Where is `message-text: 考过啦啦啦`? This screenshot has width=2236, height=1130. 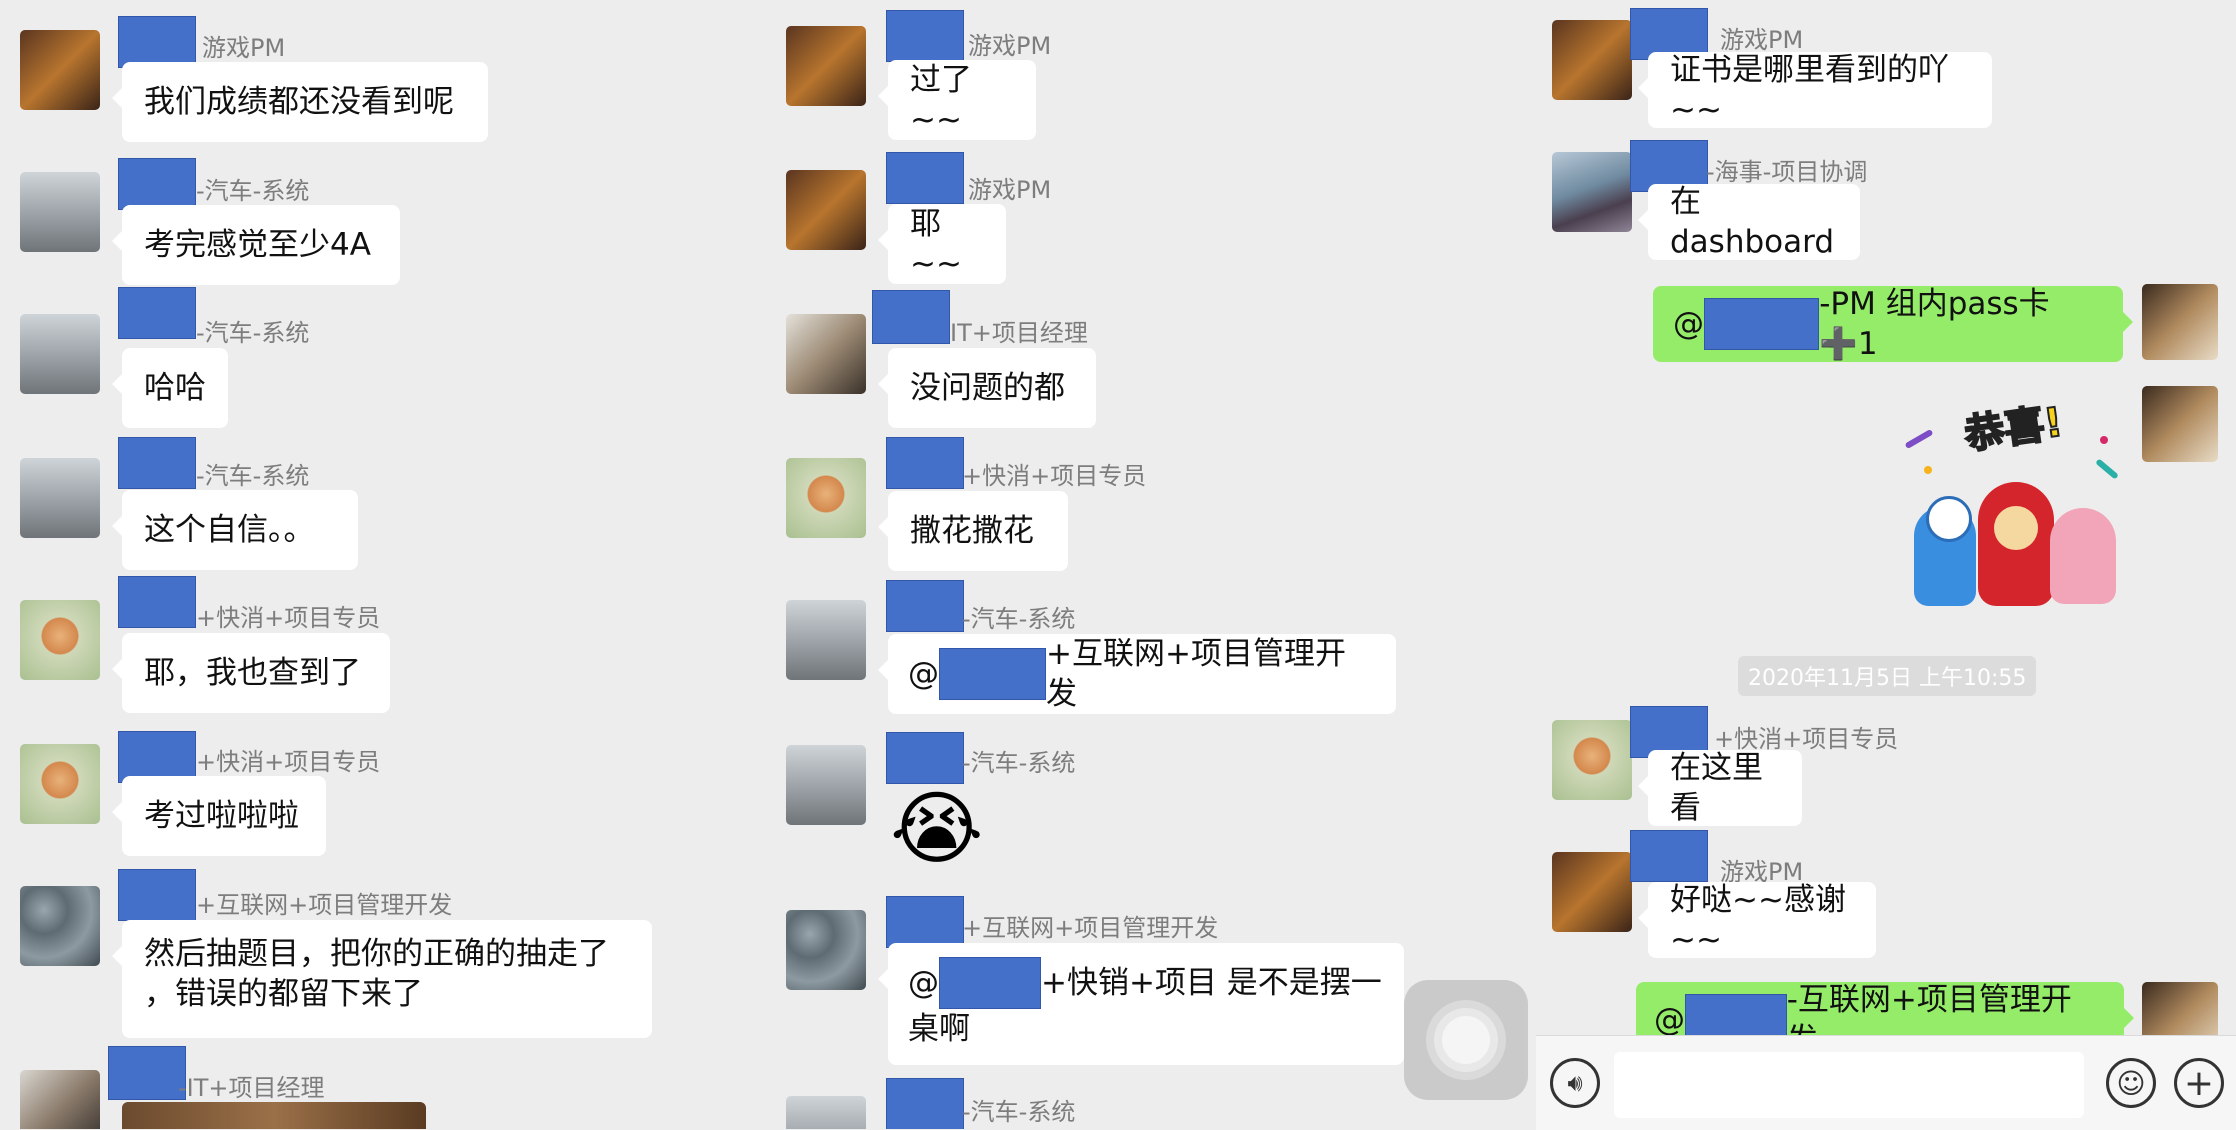
message-text: 考过啦啦啦 is located at coordinates (221, 816).